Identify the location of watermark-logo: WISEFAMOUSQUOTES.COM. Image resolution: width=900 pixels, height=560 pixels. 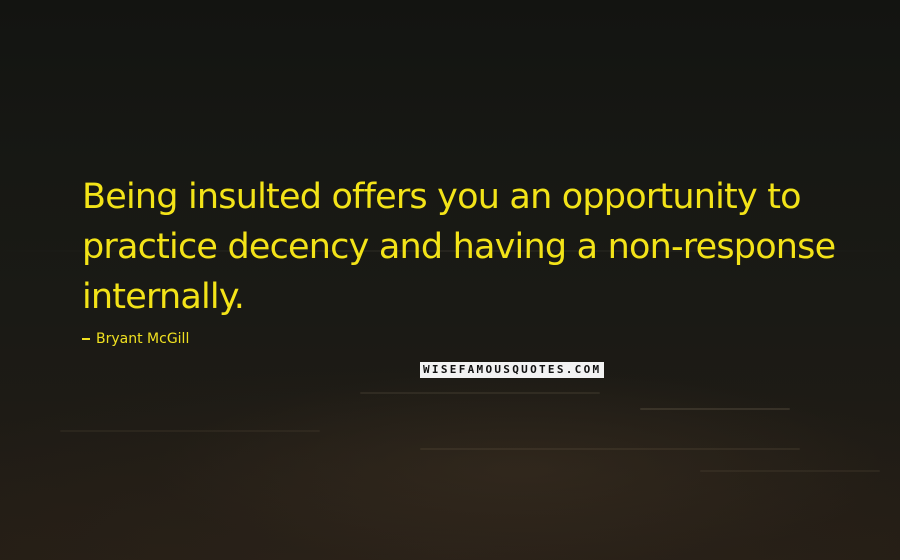
(512, 370).